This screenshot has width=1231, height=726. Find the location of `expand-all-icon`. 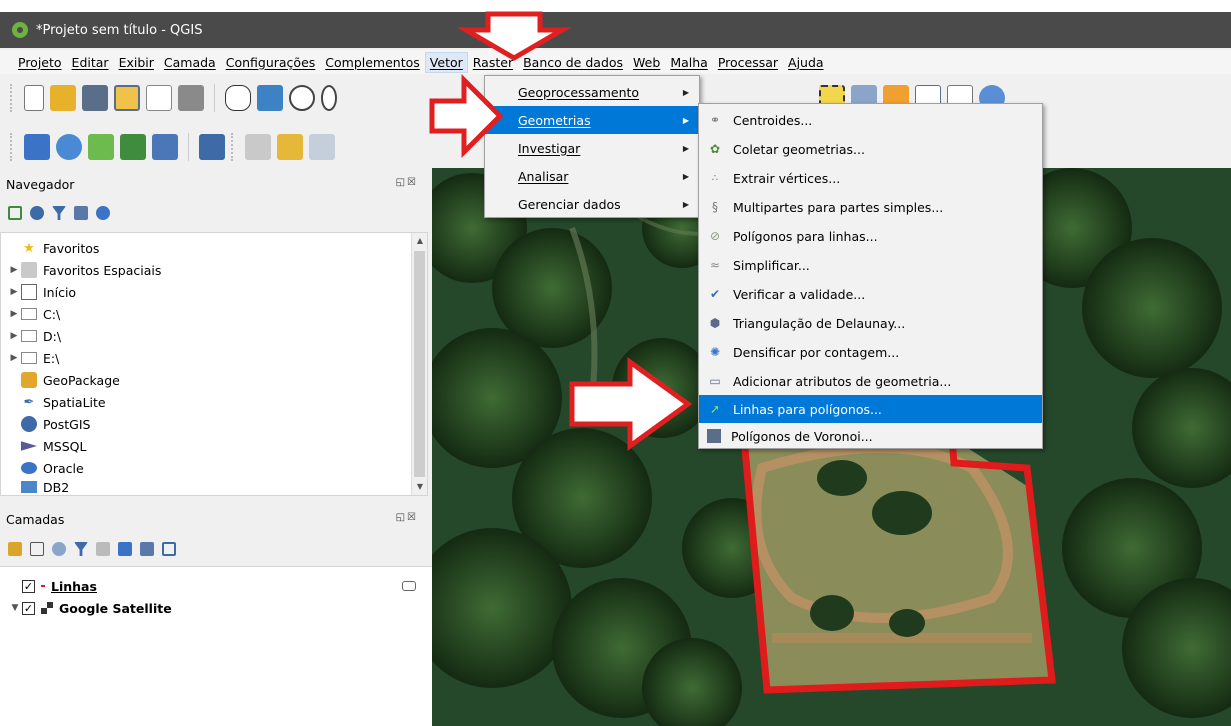

expand-all-icon is located at coordinates (125, 549).